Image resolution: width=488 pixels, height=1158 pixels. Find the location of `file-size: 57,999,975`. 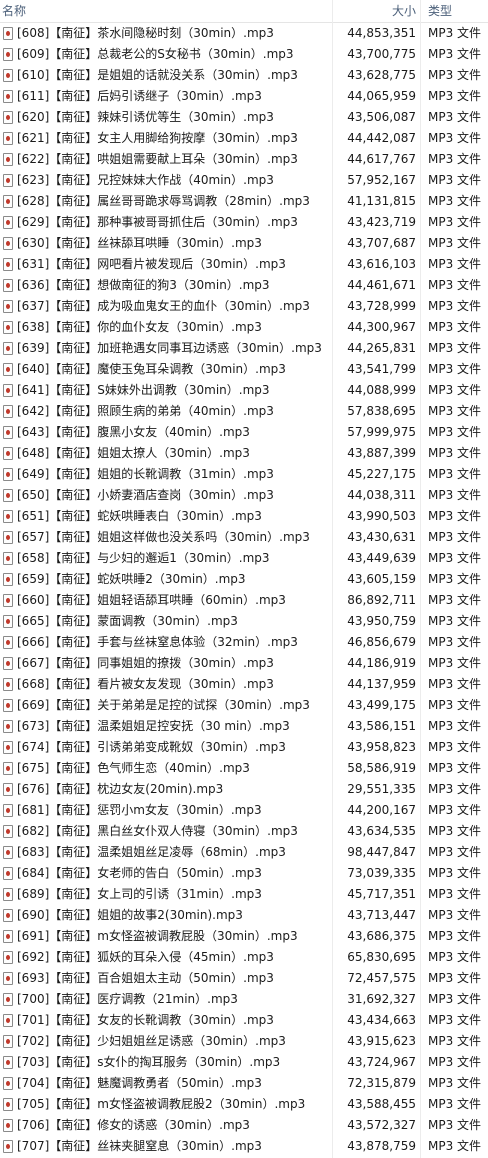

file-size: 57,999,975 is located at coordinates (381, 432).